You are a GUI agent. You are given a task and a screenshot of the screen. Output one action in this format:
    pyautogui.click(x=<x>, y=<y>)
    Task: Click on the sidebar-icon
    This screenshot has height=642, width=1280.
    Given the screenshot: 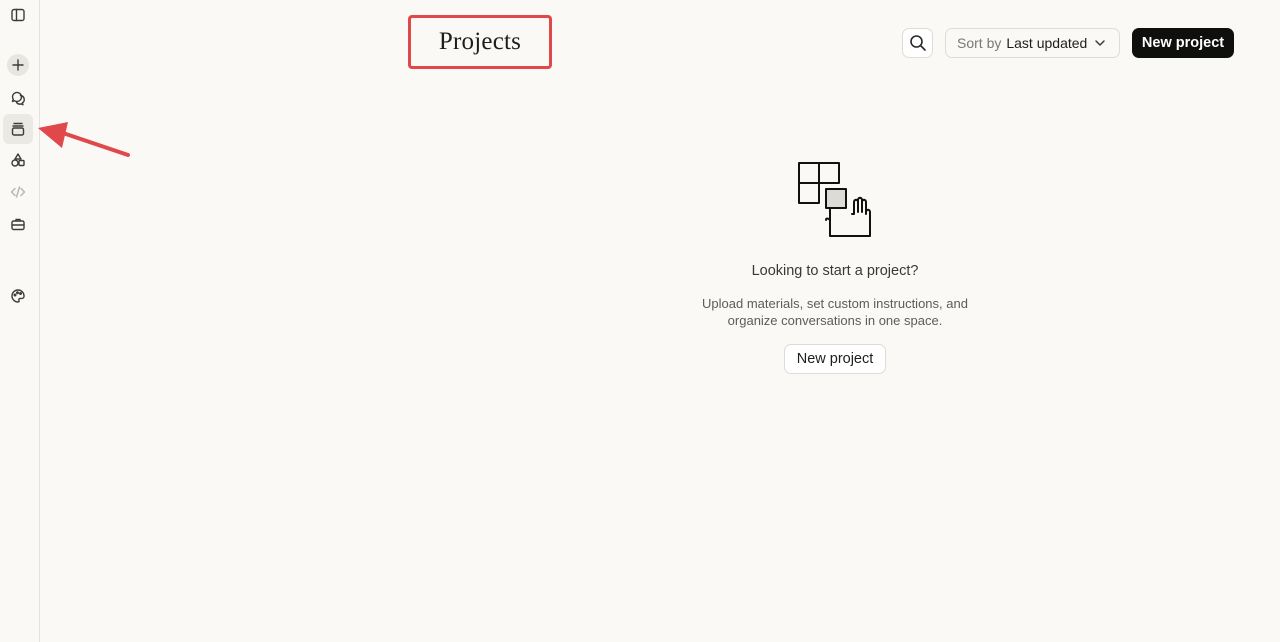 What is the action you would take?
    pyautogui.click(x=18, y=15)
    